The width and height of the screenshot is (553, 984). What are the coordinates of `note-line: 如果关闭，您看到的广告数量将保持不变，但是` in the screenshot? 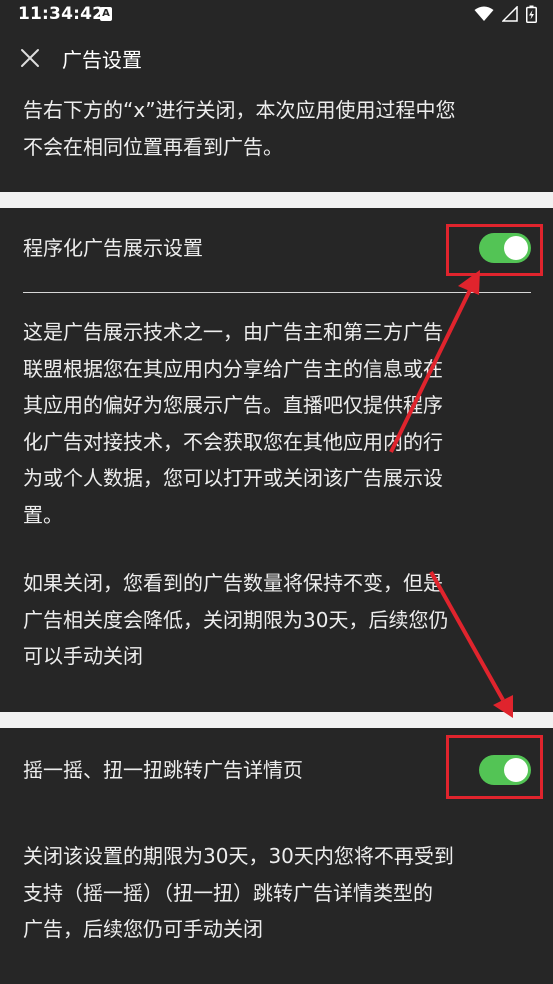 It's located at (233, 583).